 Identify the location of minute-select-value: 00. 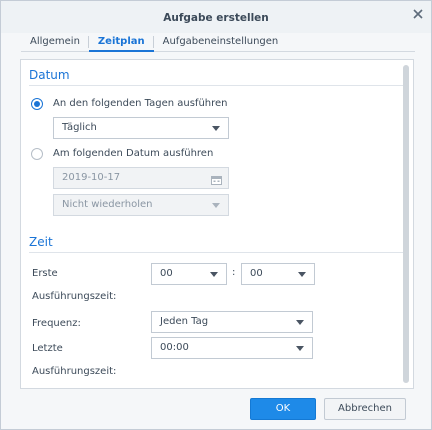
(256, 273).